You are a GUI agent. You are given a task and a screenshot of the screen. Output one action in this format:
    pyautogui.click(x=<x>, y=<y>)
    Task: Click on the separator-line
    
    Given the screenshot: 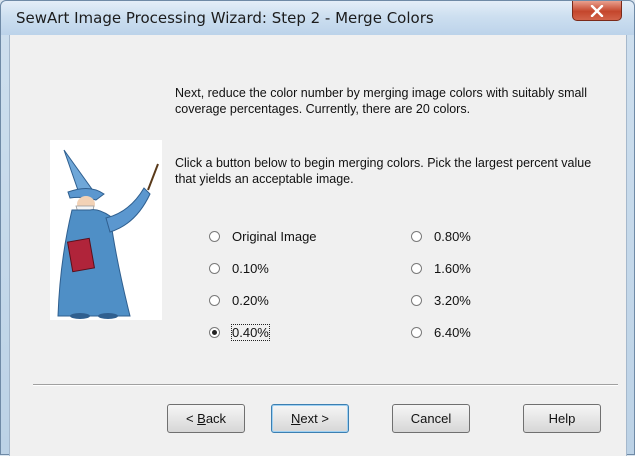 What is the action you would take?
    pyautogui.click(x=325, y=385)
    